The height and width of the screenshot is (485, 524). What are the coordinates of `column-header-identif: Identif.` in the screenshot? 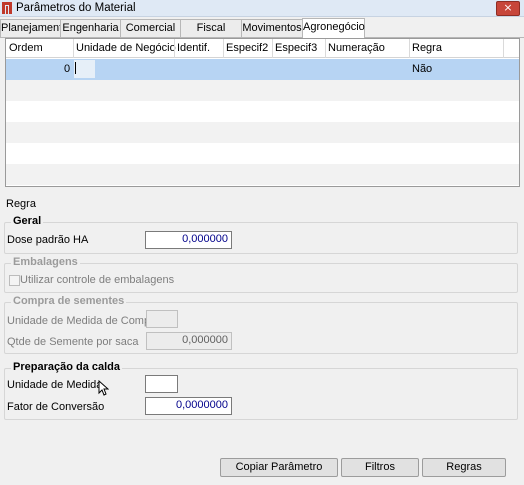 It's located at (193, 48).